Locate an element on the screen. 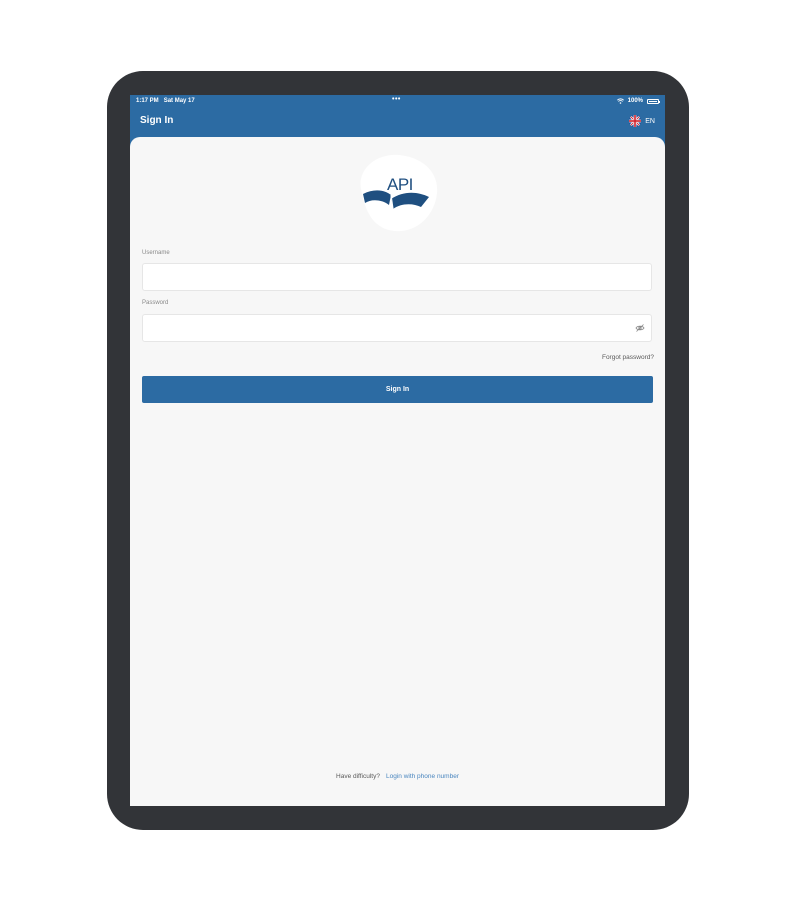 The height and width of the screenshot is (900, 795). status-time: 1:17 PM is located at coordinates (147, 101).